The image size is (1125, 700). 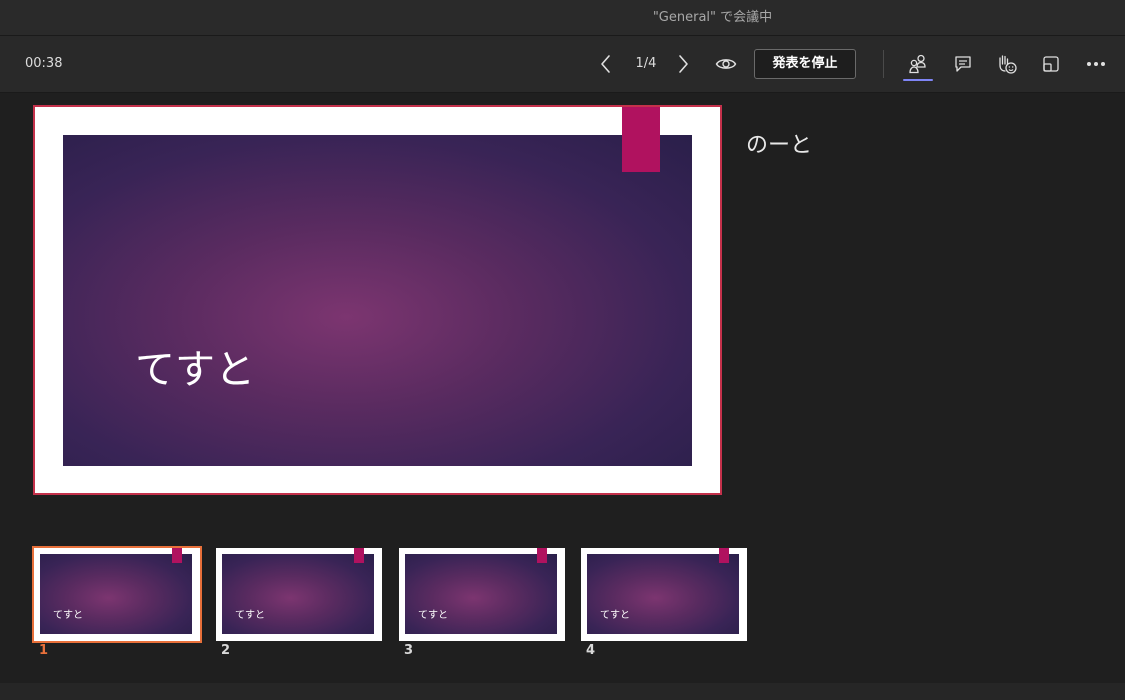 I want to click on previous-slide-button, so click(x=606, y=64).